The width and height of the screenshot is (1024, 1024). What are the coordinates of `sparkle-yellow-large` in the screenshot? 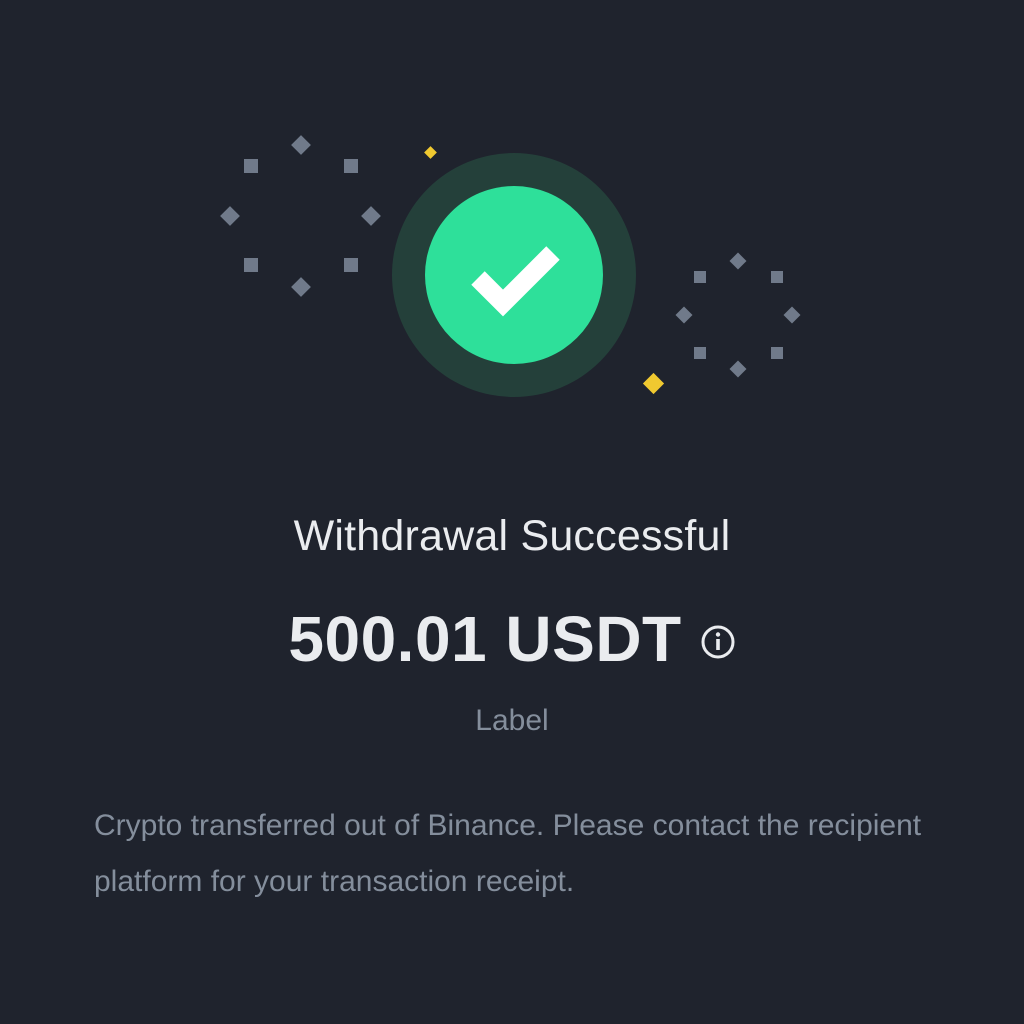 It's located at (653, 383).